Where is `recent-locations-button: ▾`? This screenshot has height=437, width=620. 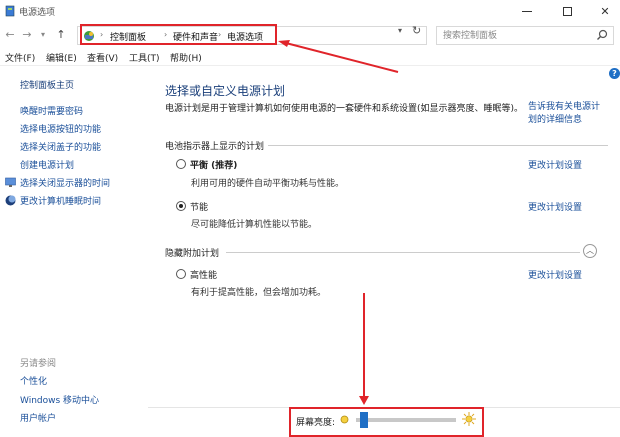
recent-locations-button: ▾ is located at coordinates (43, 35).